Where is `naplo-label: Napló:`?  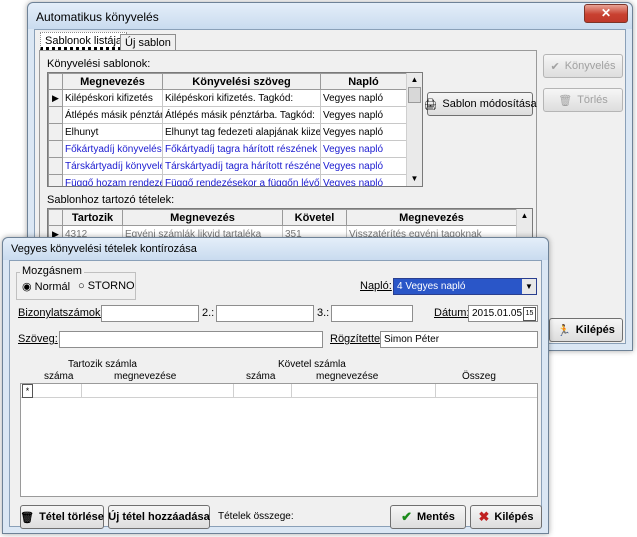
naplo-label: Napló: is located at coordinates (376, 286).